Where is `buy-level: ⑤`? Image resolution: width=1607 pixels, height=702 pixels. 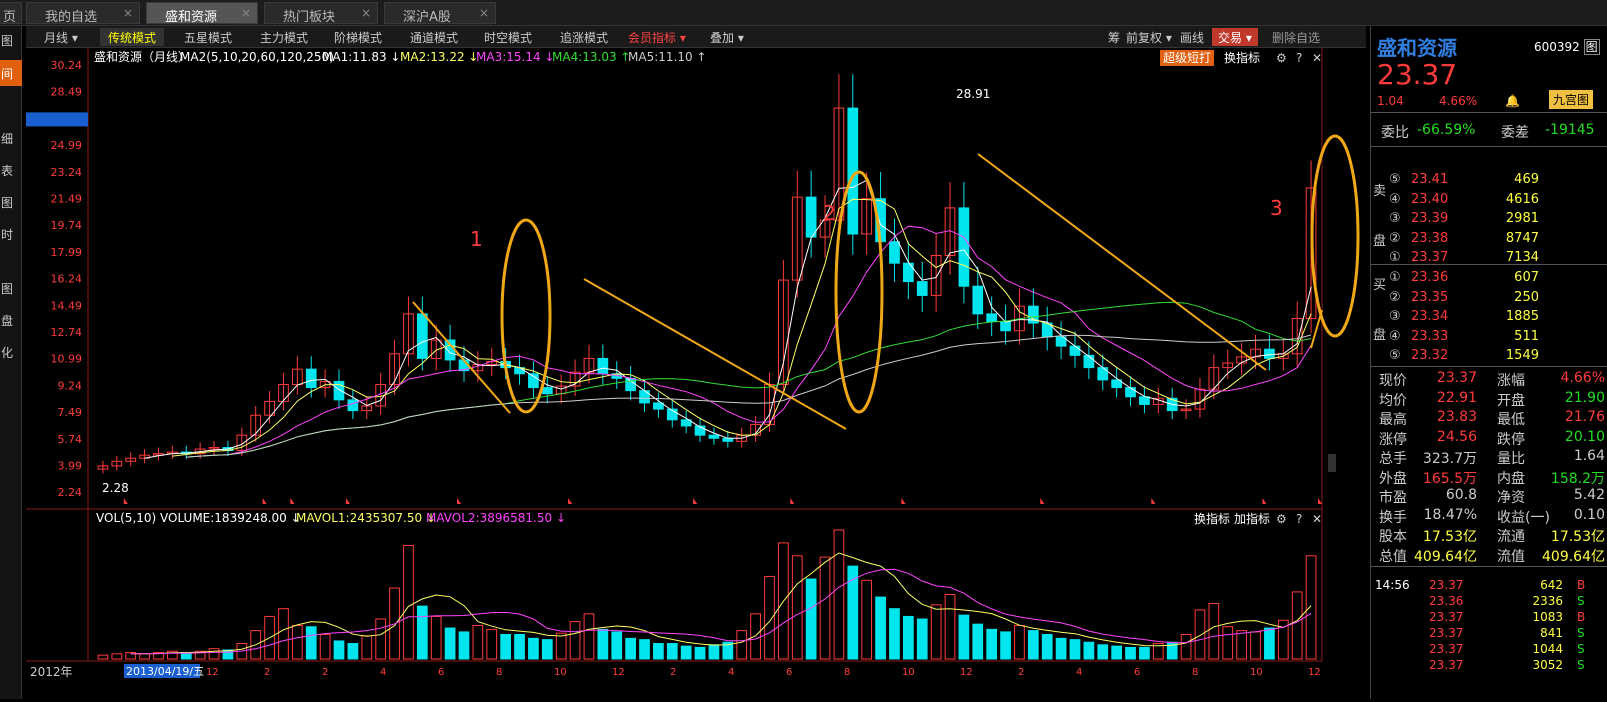
buy-level: ⑤ is located at coordinates (1395, 355).